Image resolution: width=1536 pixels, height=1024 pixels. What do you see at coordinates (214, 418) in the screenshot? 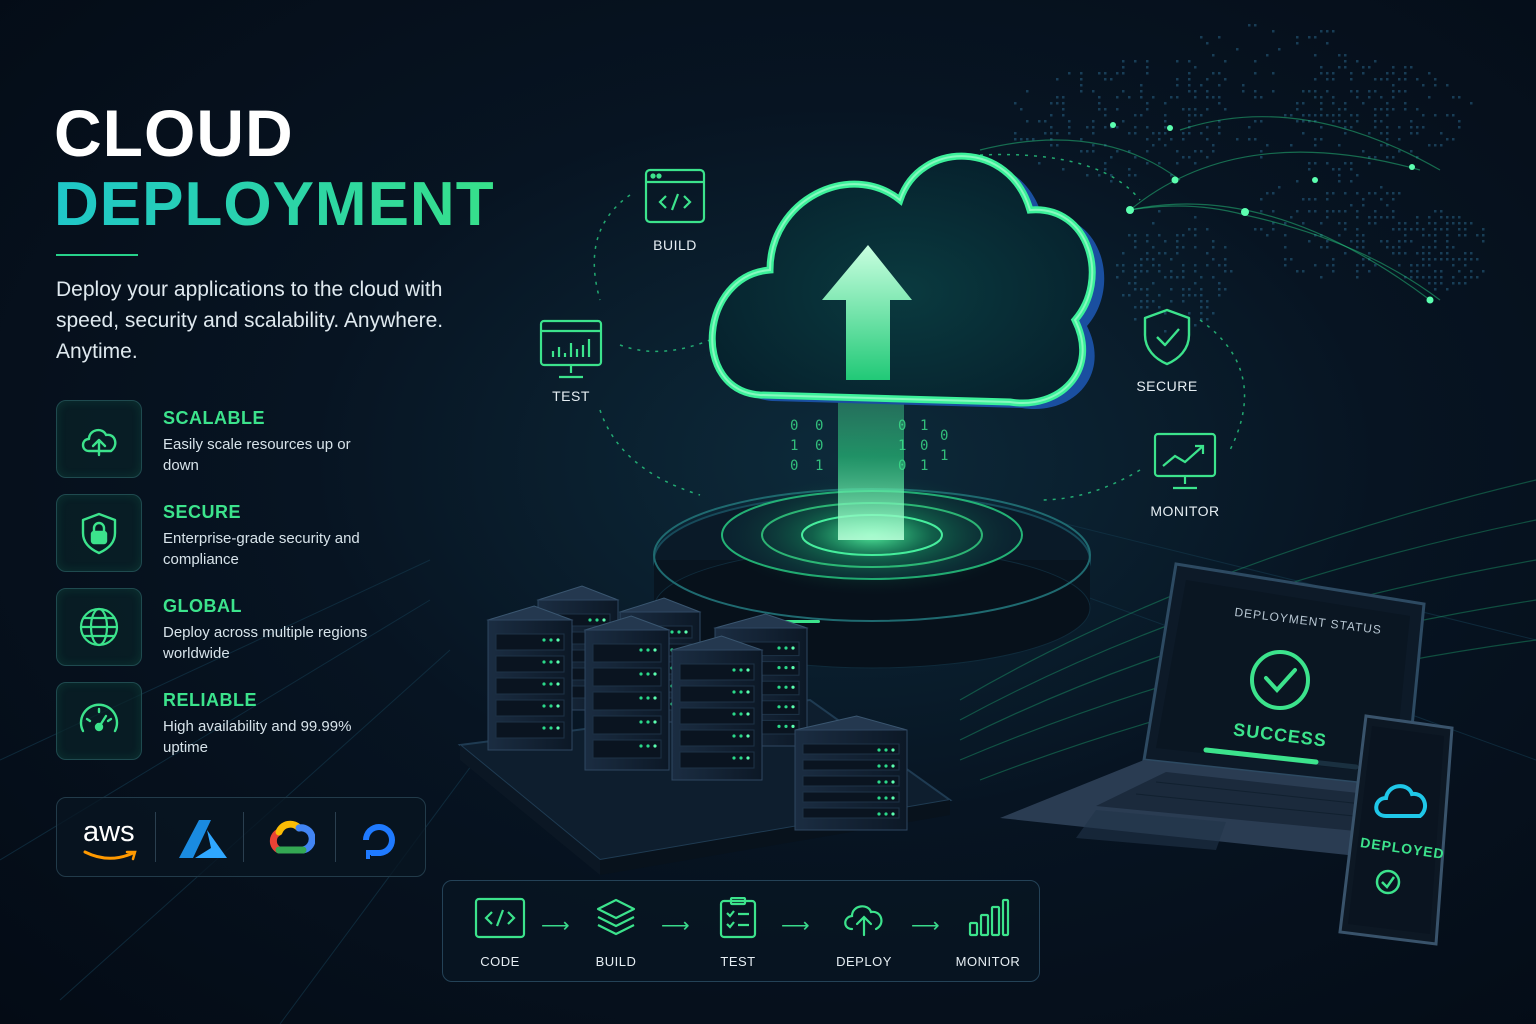
I see `feature-title: SCALABLE` at bounding box center [214, 418].